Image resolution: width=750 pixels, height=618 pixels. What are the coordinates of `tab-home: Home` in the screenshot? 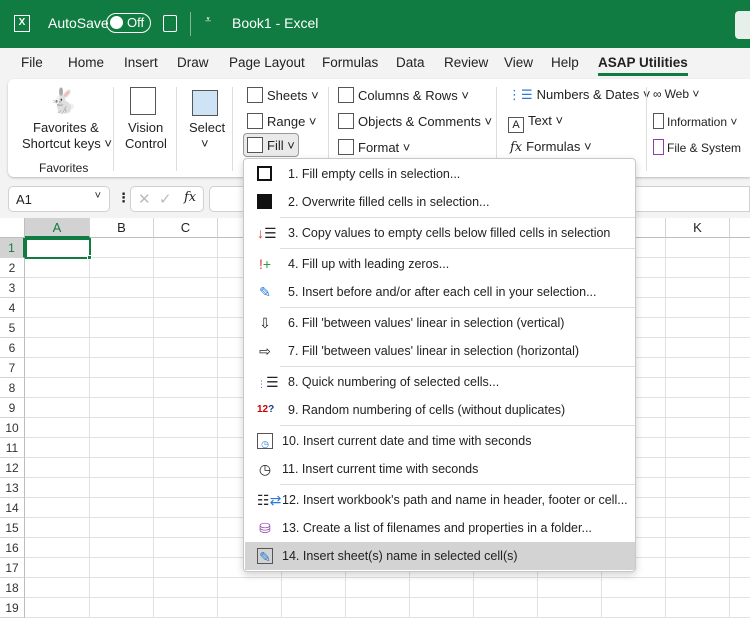 It's located at (86, 62).